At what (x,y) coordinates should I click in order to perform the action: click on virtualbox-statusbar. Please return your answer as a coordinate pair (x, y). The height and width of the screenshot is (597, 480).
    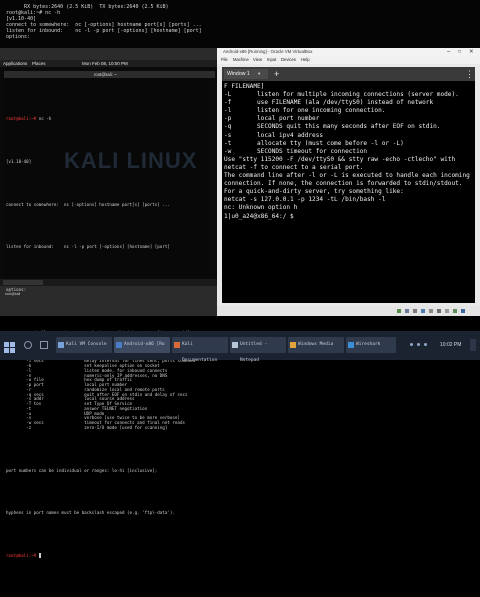
    Looking at the image, I should click on (348, 311).